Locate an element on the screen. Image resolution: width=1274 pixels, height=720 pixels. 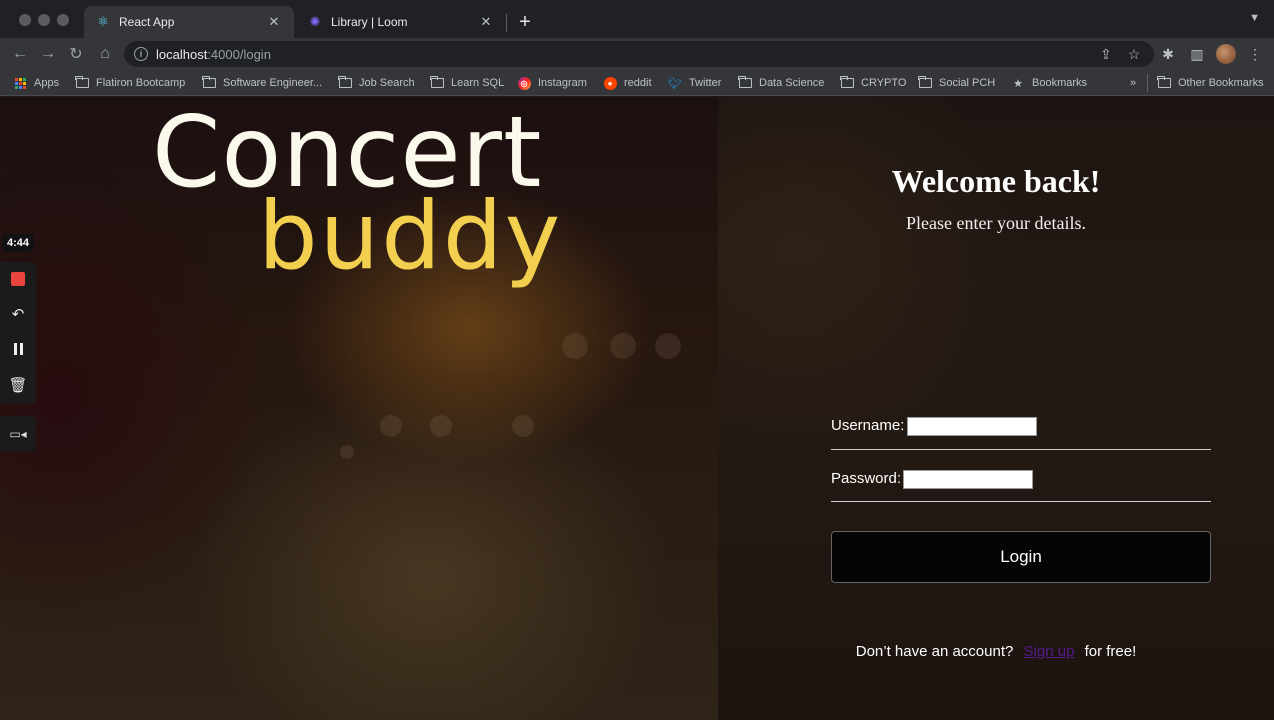
side-panel-icon: ▥ is located at coordinates (1197, 54).